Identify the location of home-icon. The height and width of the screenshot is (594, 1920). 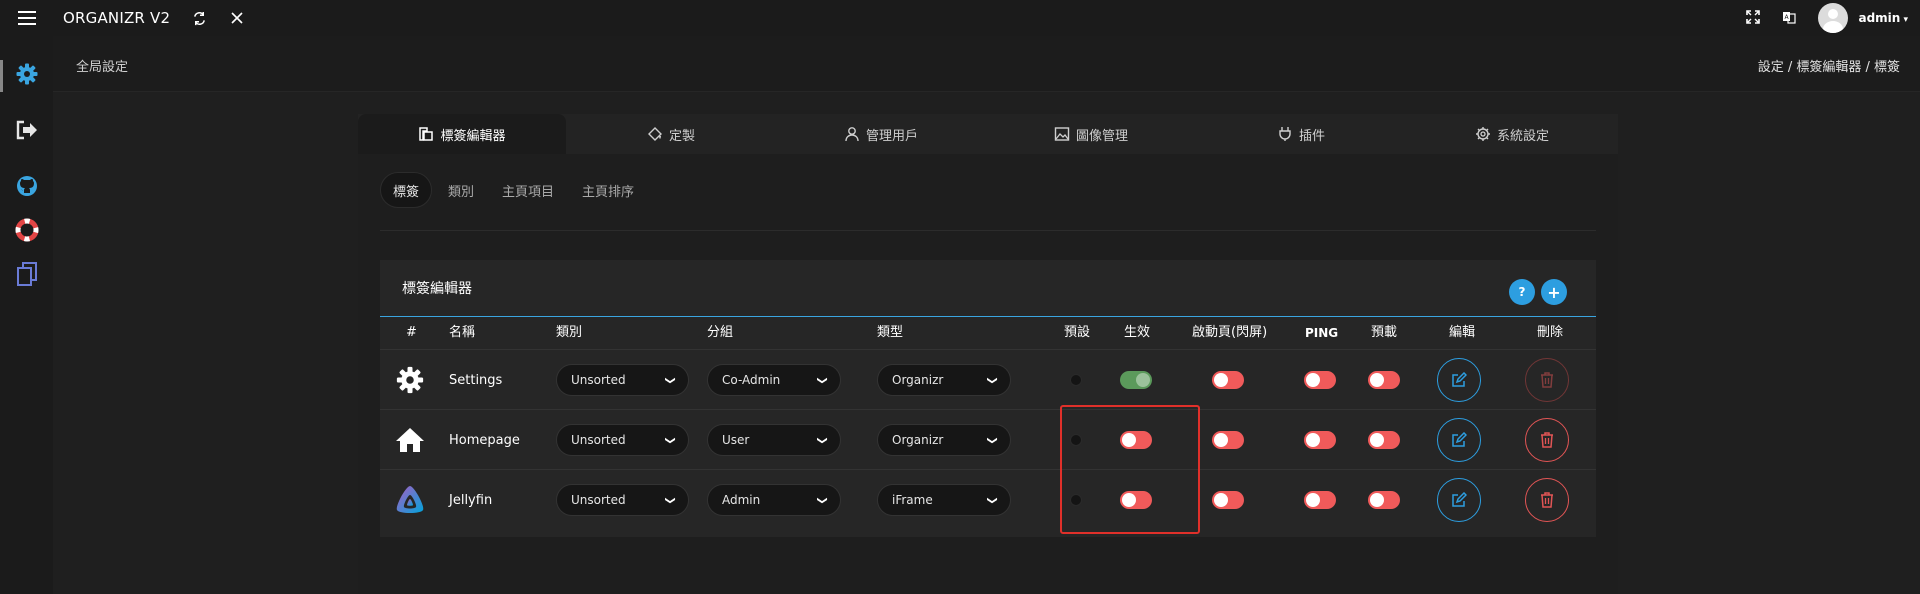
(410, 440).